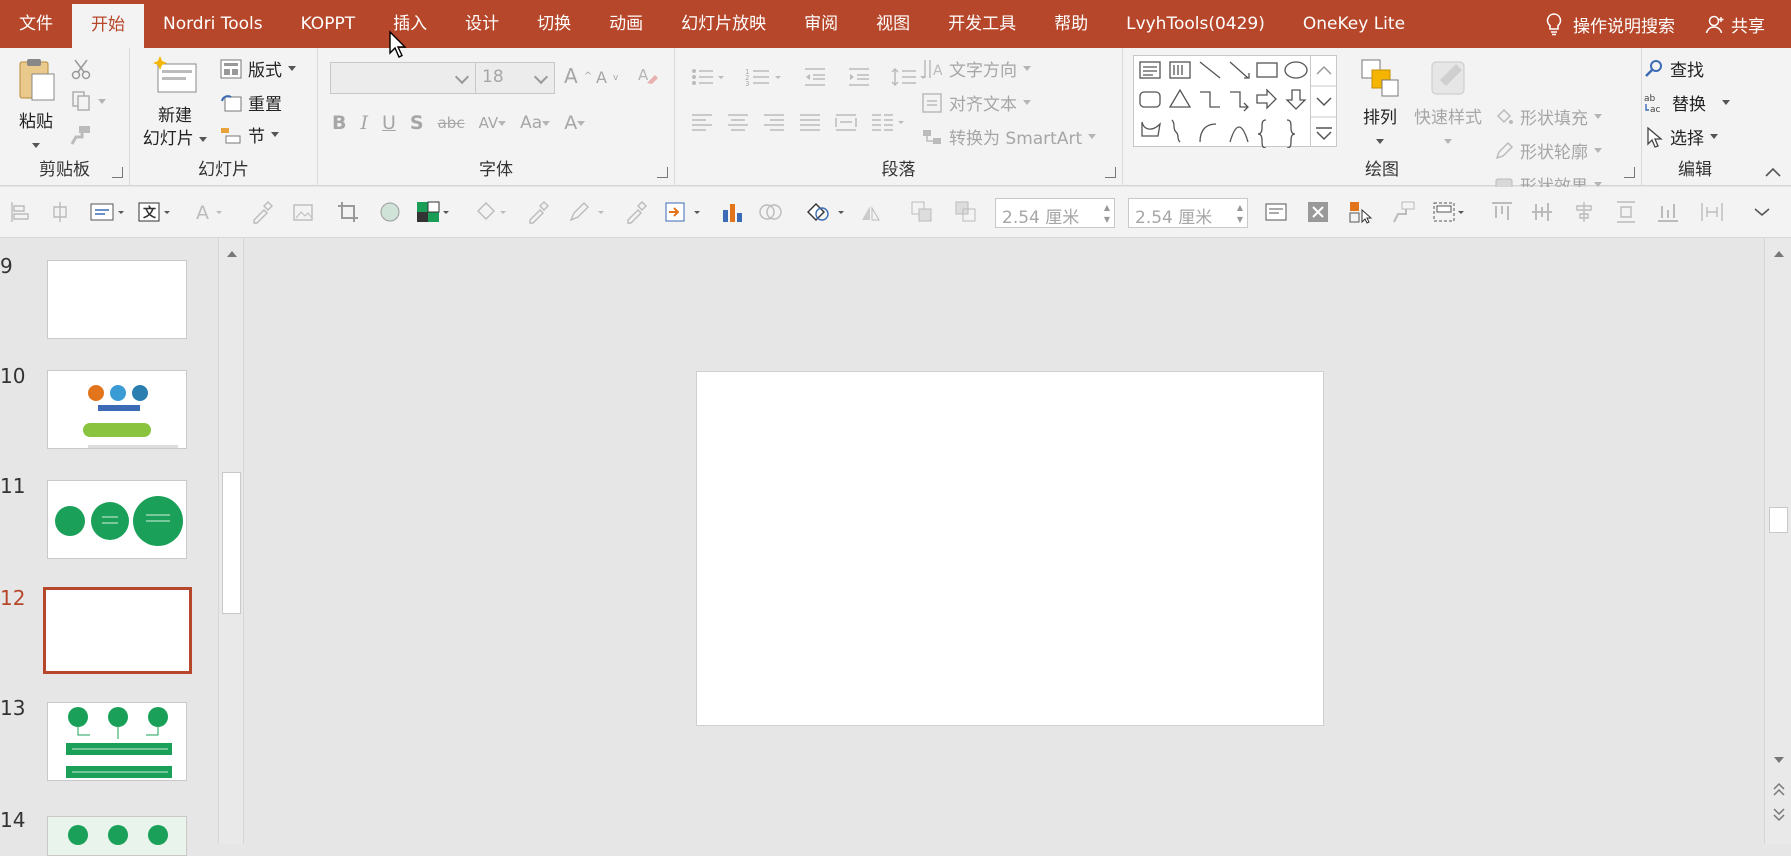 The height and width of the screenshot is (856, 1791). Describe the element at coordinates (175, 102) in the screenshot. I see `new-slide-button: 新建 幻灯片` at that location.